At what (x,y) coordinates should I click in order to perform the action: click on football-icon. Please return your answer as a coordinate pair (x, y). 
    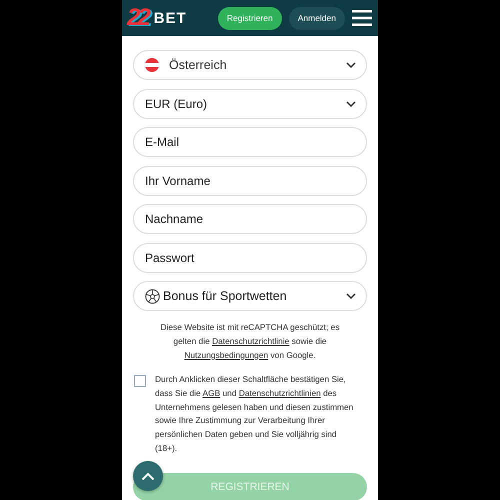
    Looking at the image, I should click on (152, 296).